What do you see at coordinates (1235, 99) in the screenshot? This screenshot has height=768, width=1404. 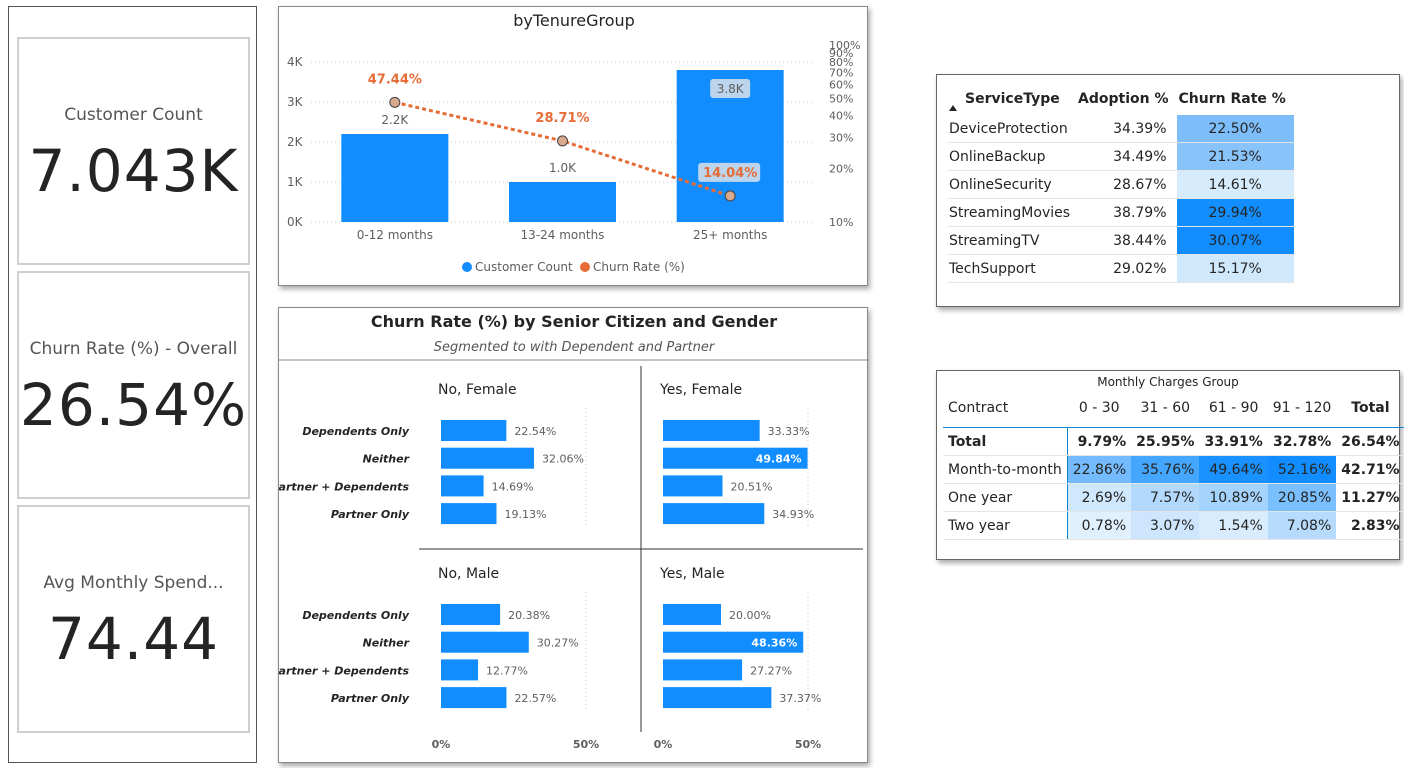 I see `column-header-churn-rate: Churn Rate %` at bounding box center [1235, 99].